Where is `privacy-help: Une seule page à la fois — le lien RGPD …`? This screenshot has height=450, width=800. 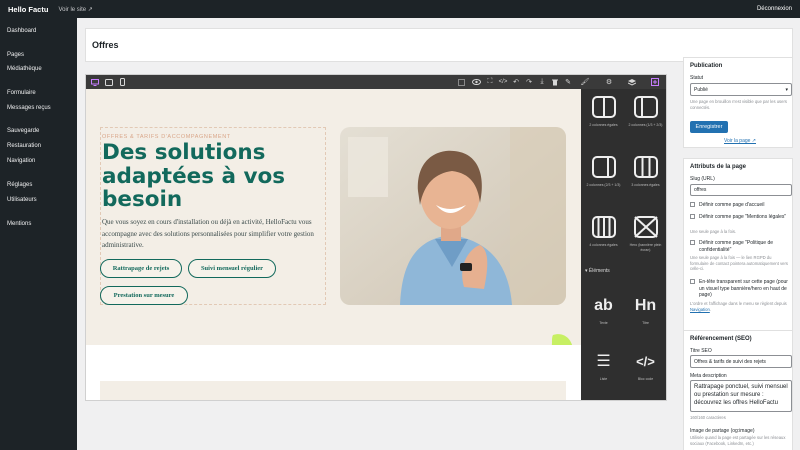 privacy-help: Une seule page à la fois — le lien RGPD … is located at coordinates (739, 263).